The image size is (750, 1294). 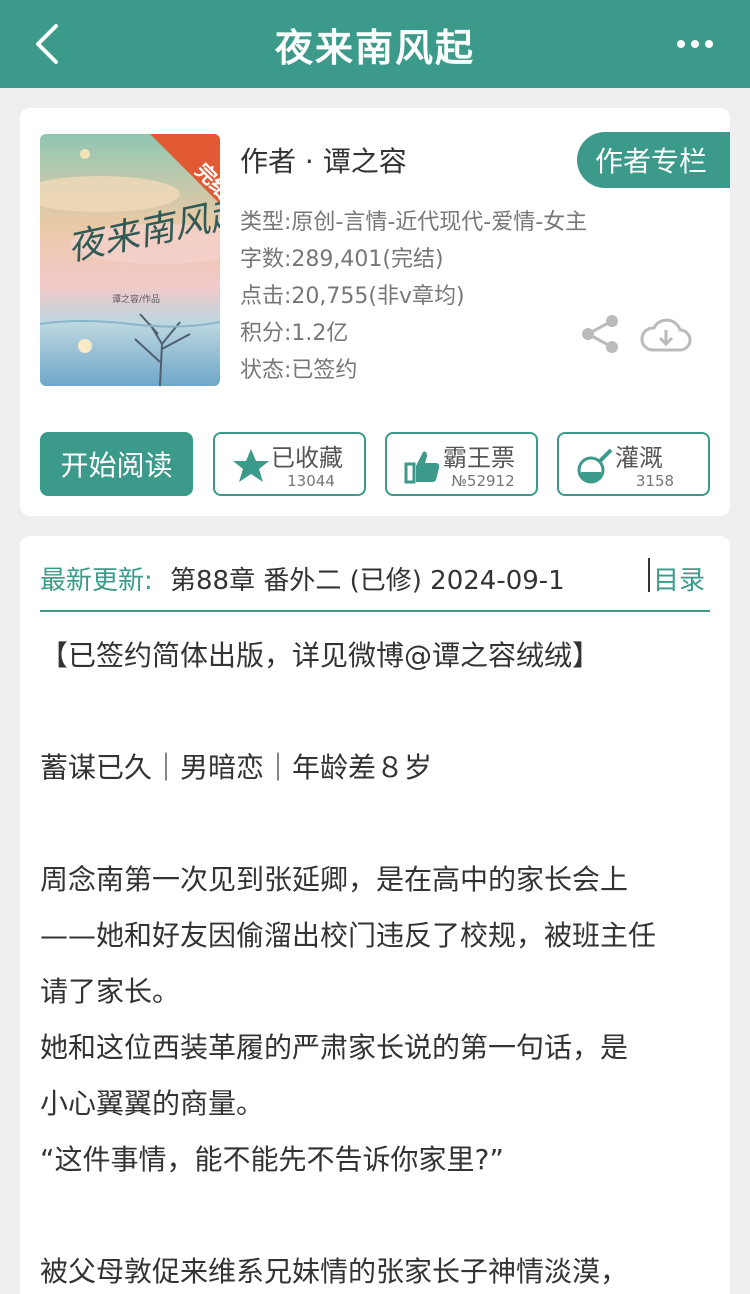 What do you see at coordinates (299, 370) in the screenshot?
I see `meta-status: 状态:已签约` at bounding box center [299, 370].